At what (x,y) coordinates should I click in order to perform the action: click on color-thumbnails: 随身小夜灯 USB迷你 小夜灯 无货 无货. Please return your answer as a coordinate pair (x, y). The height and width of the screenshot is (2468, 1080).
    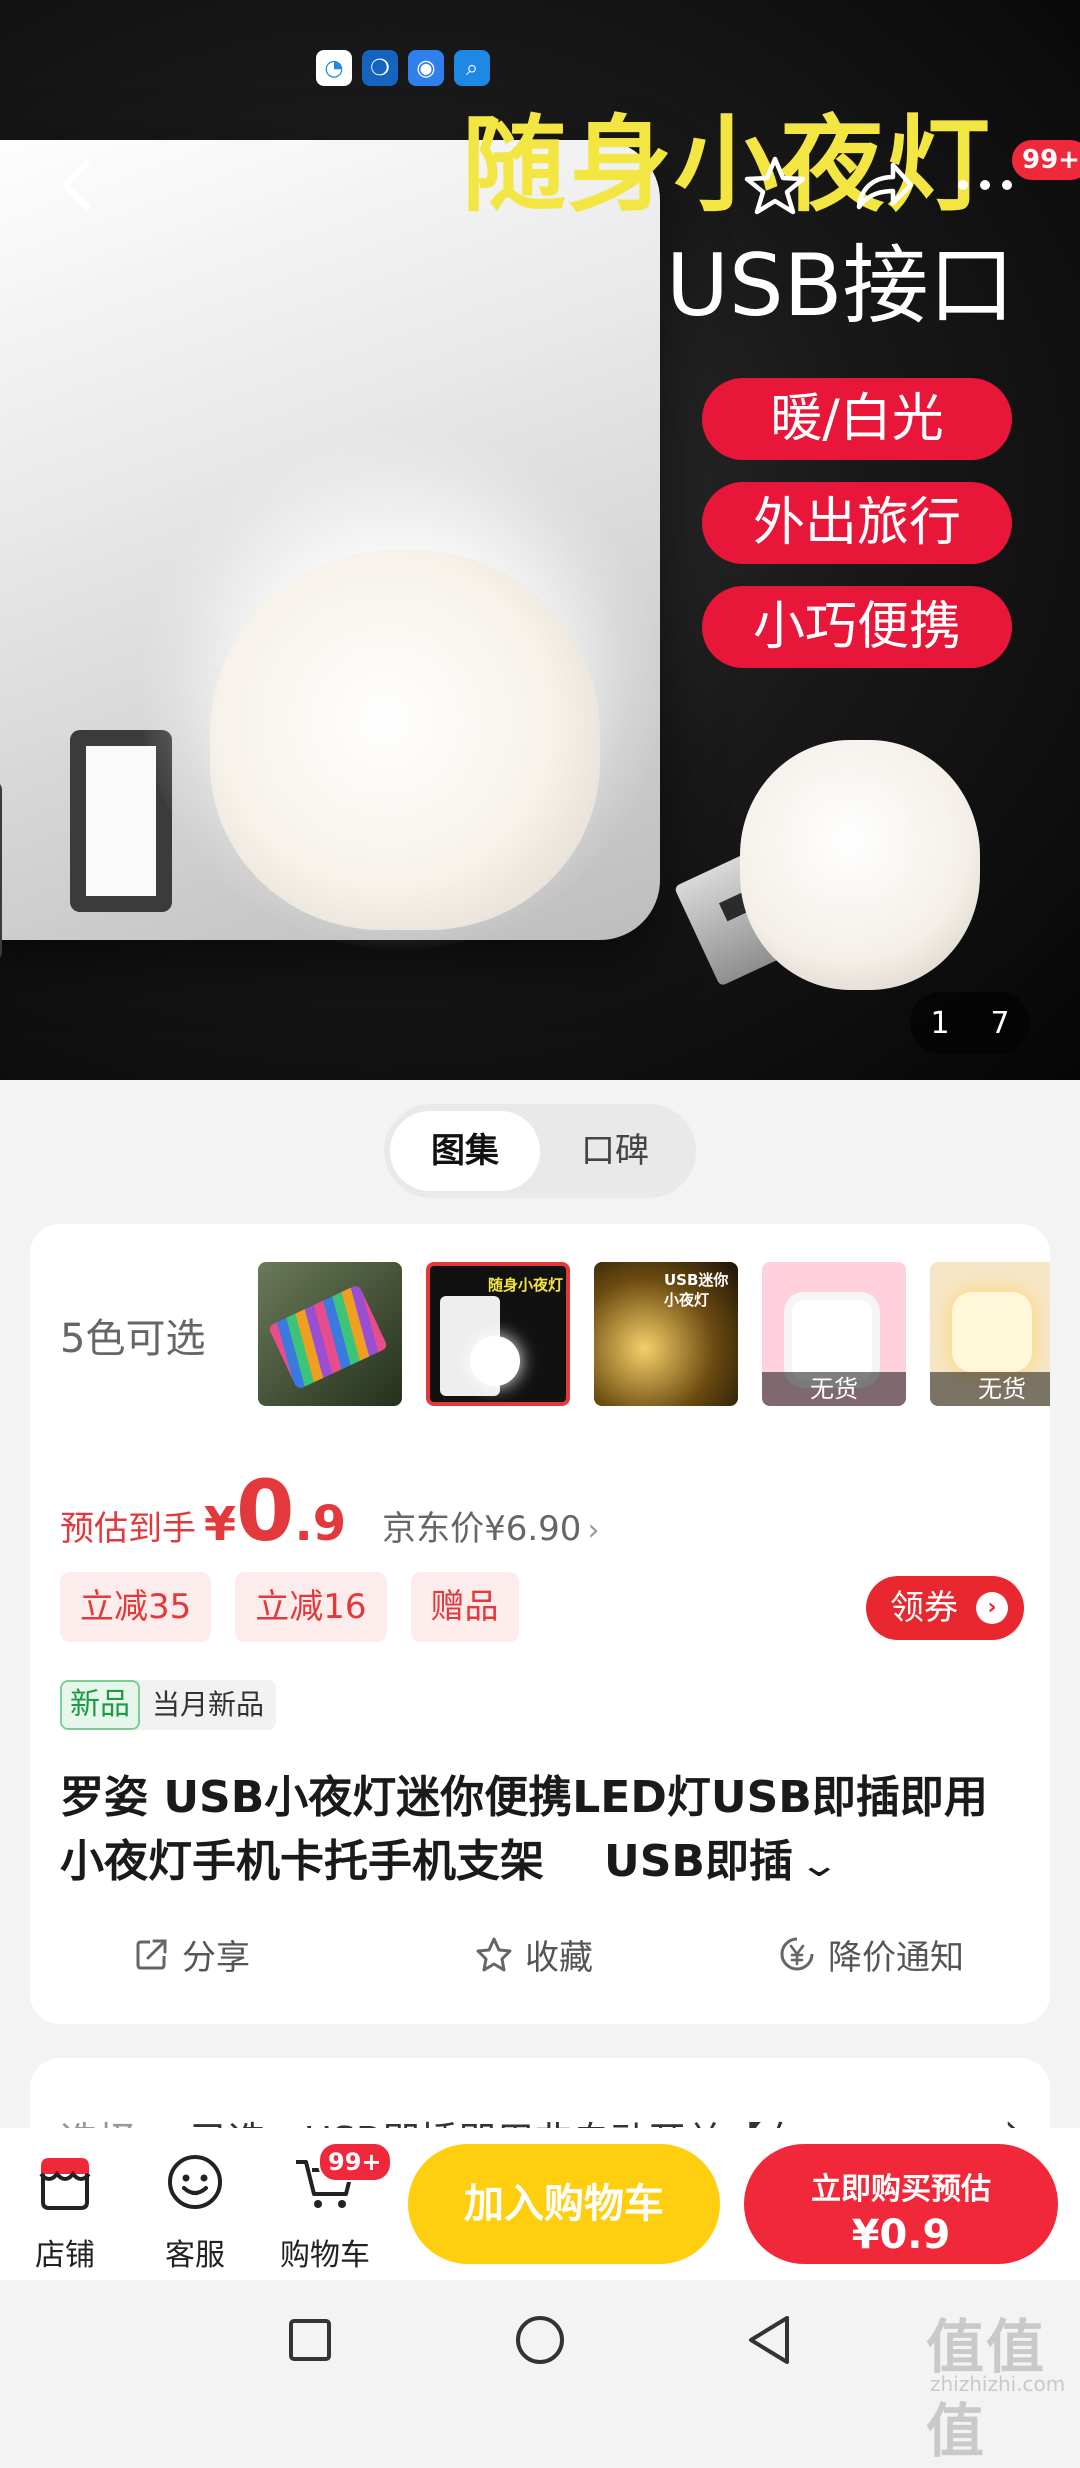
    Looking at the image, I should click on (654, 1335).